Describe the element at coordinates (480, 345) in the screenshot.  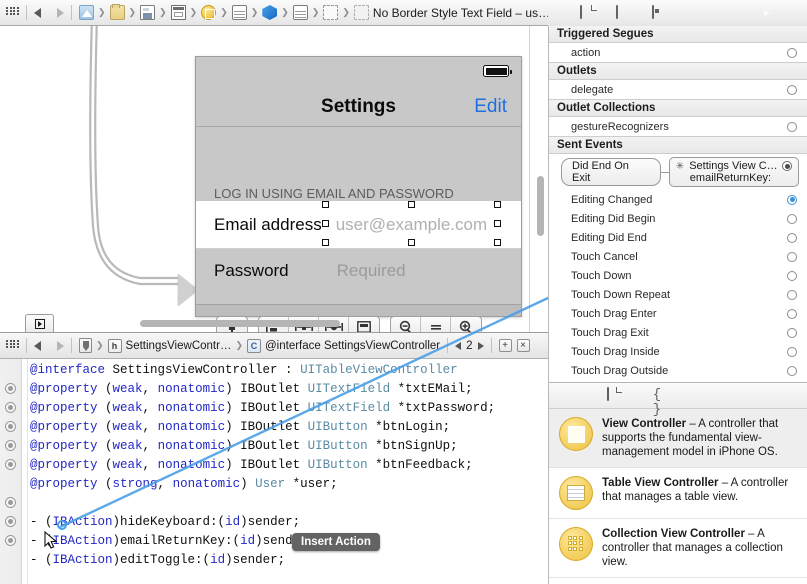
I see `next-counterpart-button` at that location.